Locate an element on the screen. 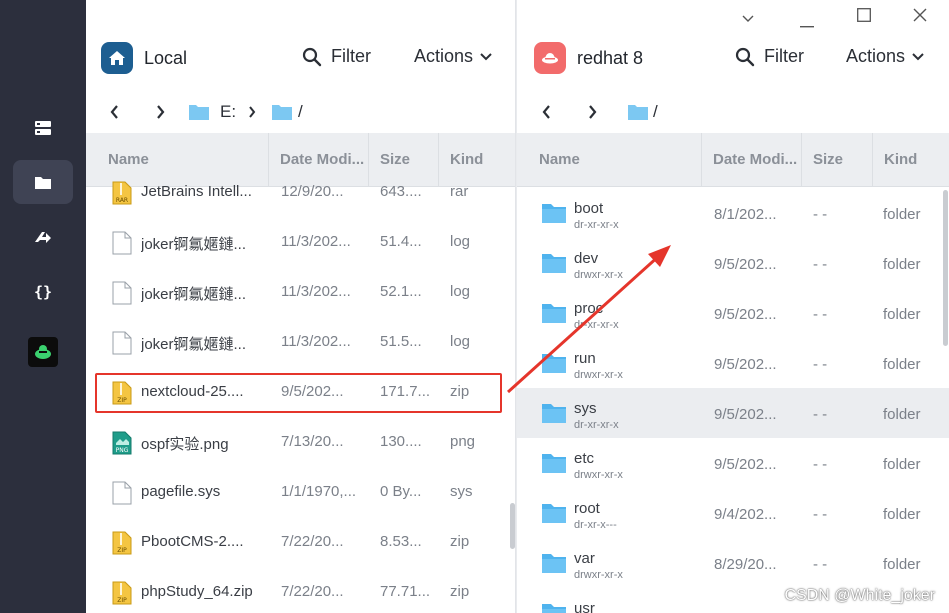  annotation-arrow is located at coordinates (588, 319).